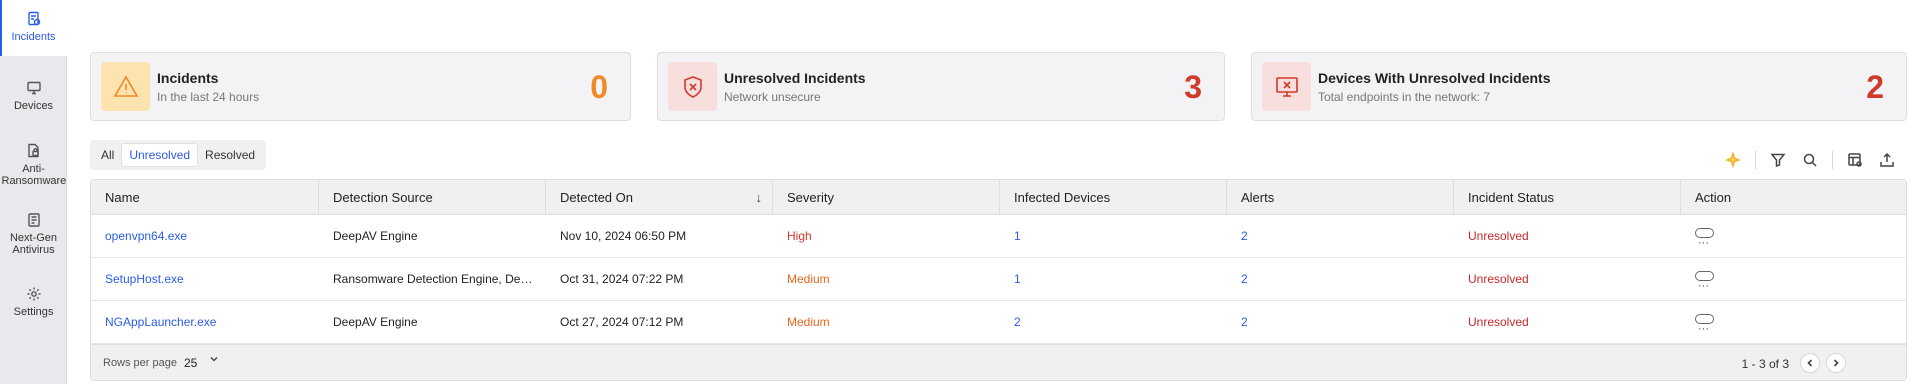 The width and height of the screenshot is (1919, 384). I want to click on column-header-severity: Severity, so click(886, 197).